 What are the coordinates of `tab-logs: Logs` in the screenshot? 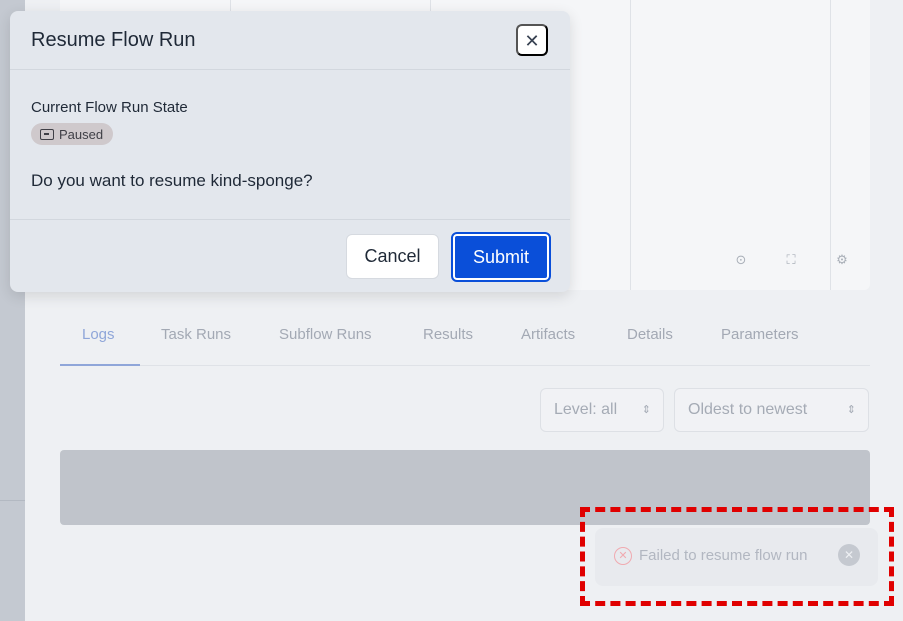 It's located at (98, 334).